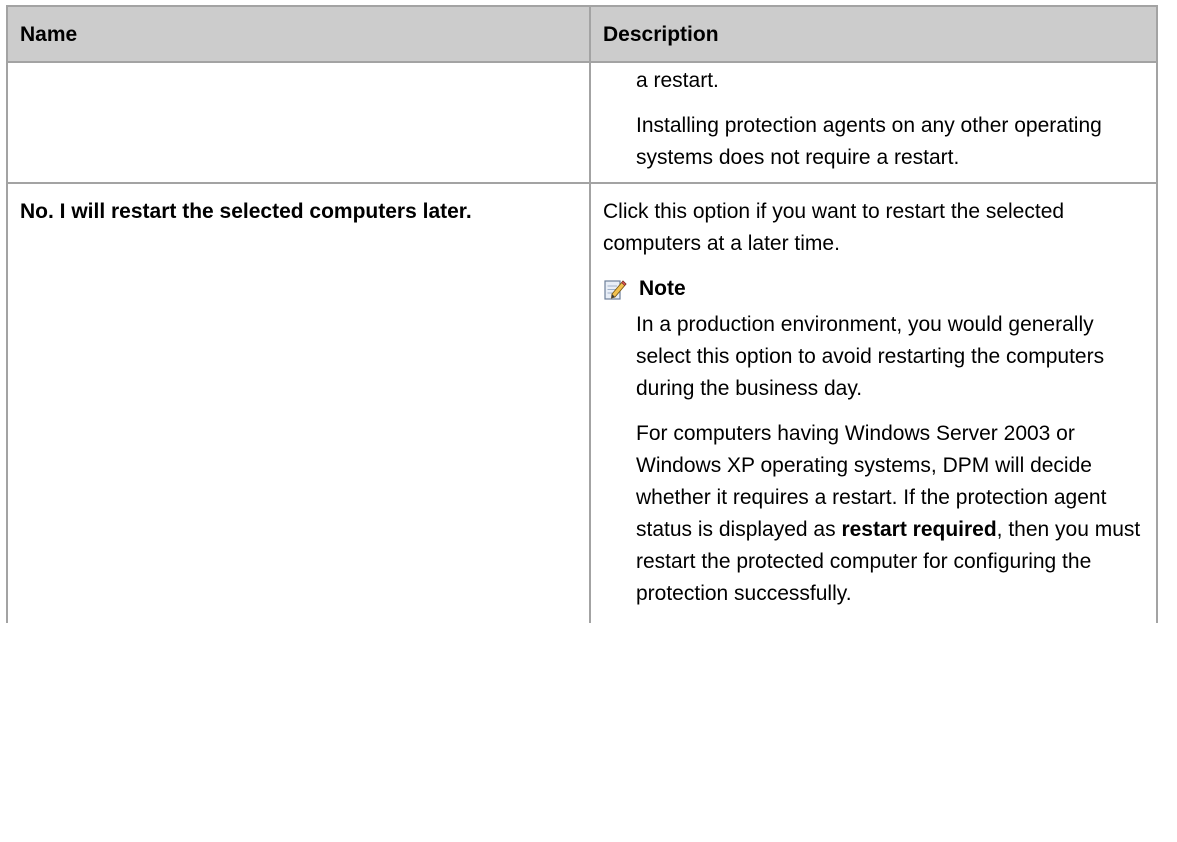 Image resolution: width=1177 pixels, height=842 pixels. Describe the element at coordinates (615, 290) in the screenshot. I see `note-pencil-icon` at that location.